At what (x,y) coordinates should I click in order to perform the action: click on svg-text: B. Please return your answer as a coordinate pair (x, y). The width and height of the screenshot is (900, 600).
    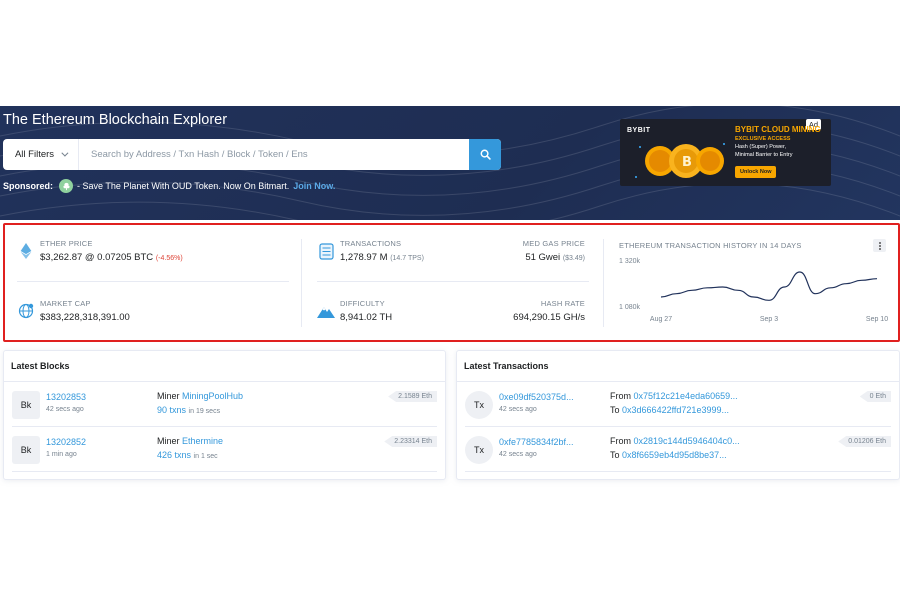
    Looking at the image, I should click on (687, 162).